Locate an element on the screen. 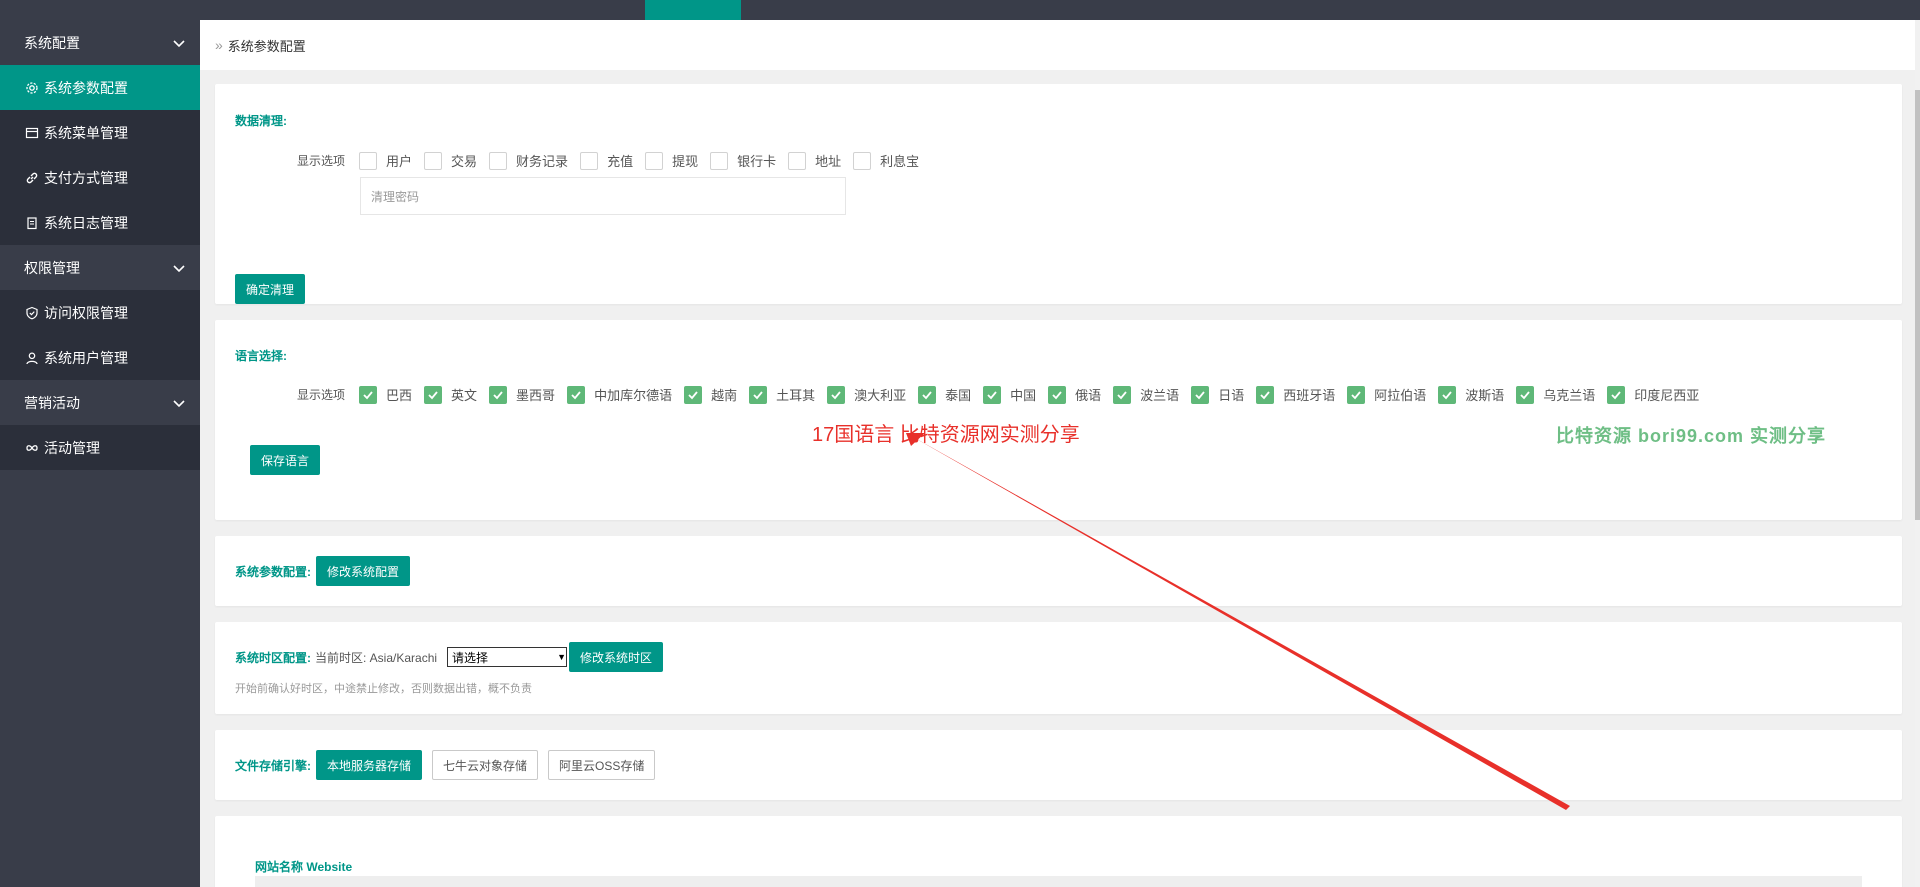  lang-checkbox: 中加库尔德语 is located at coordinates (619, 394).